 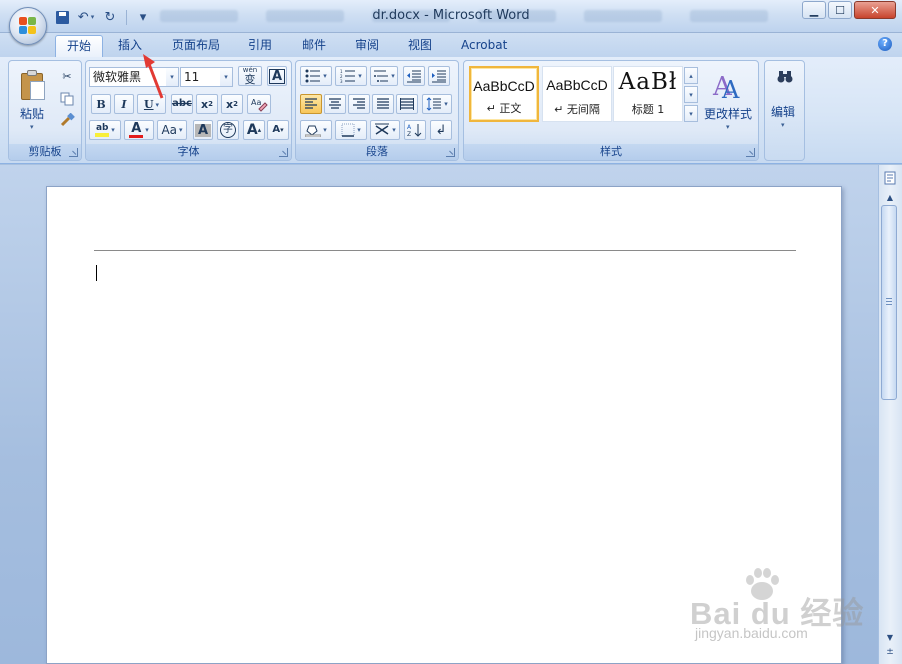 I want to click on svg-text: A, so click(x=730, y=88).